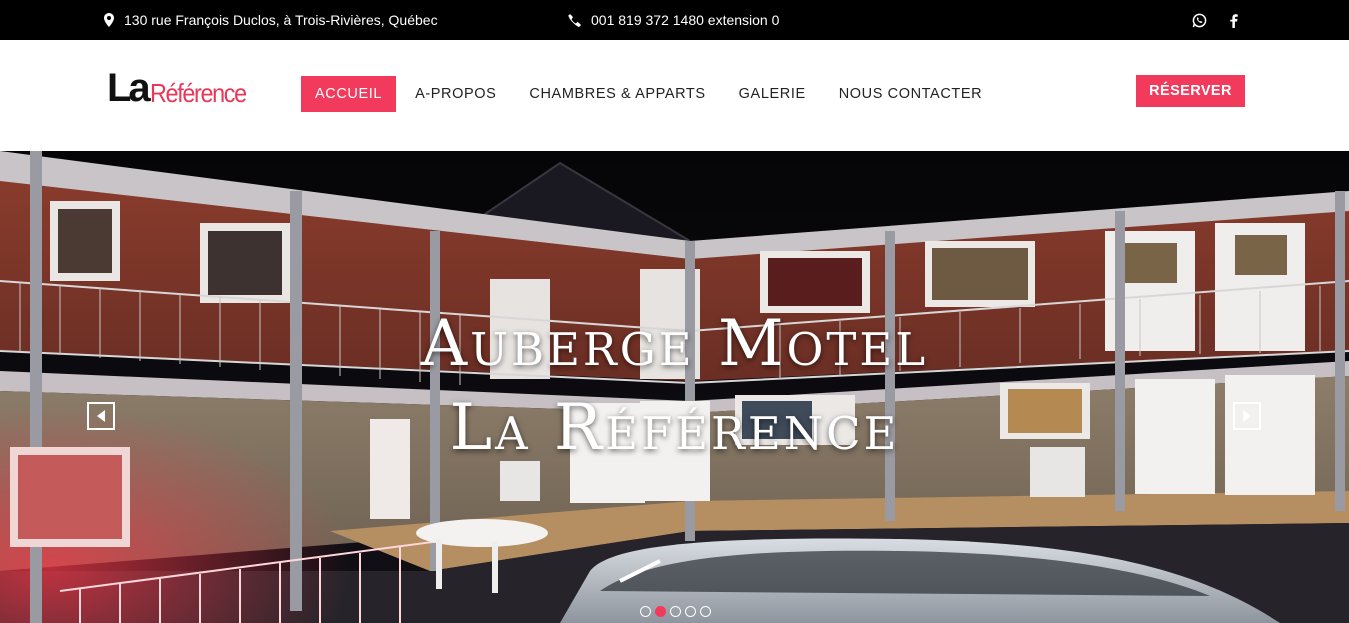 The width and height of the screenshot is (1349, 623). What do you see at coordinates (574, 20) in the screenshot?
I see `phone-icon` at bounding box center [574, 20].